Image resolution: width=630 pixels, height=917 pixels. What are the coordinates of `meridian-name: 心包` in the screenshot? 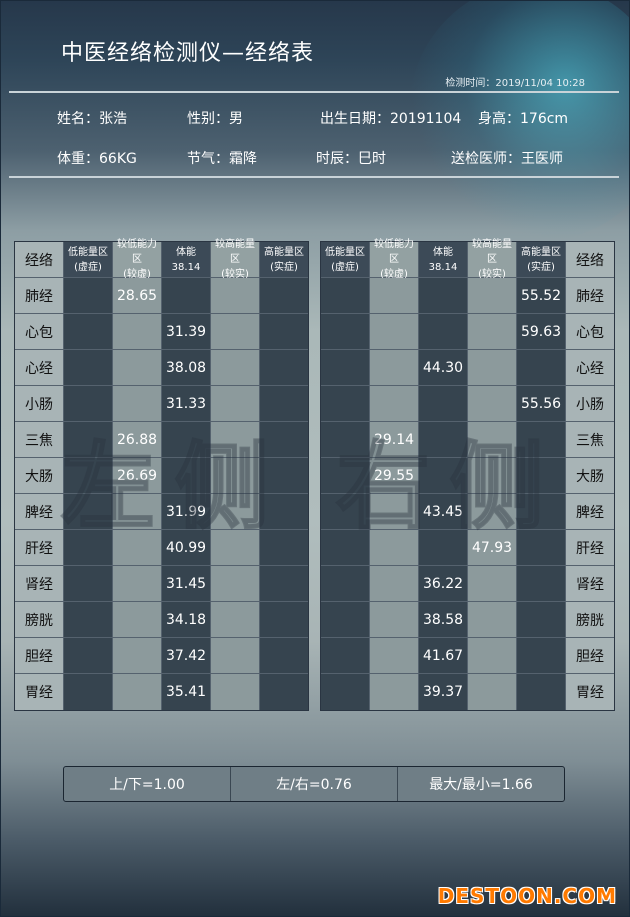 It's located at (39, 332).